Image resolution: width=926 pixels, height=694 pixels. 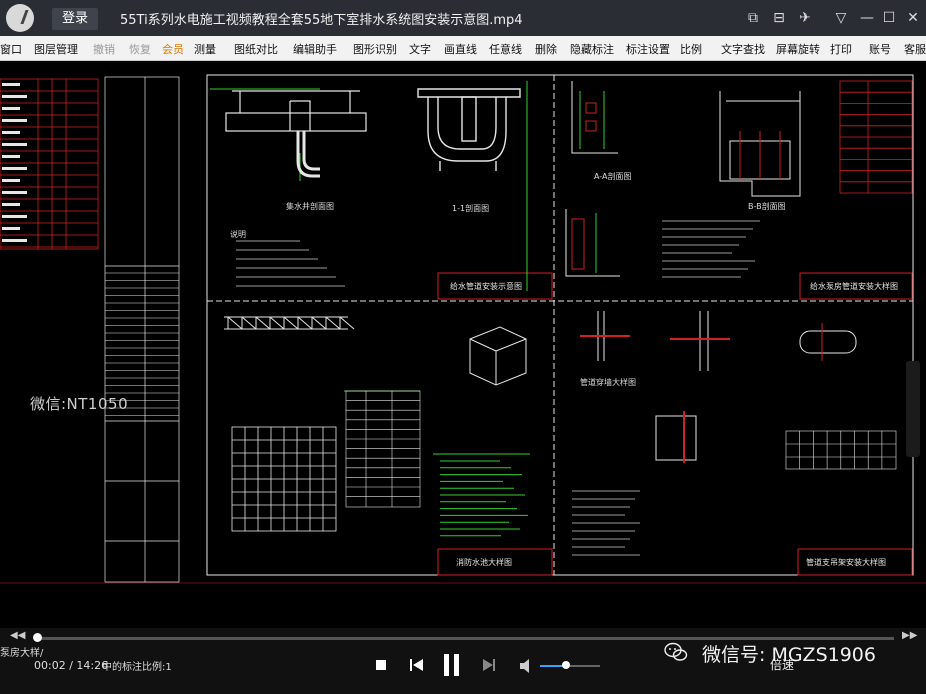 I want to click on rewind-icon: ◀◀, so click(x=17, y=635).